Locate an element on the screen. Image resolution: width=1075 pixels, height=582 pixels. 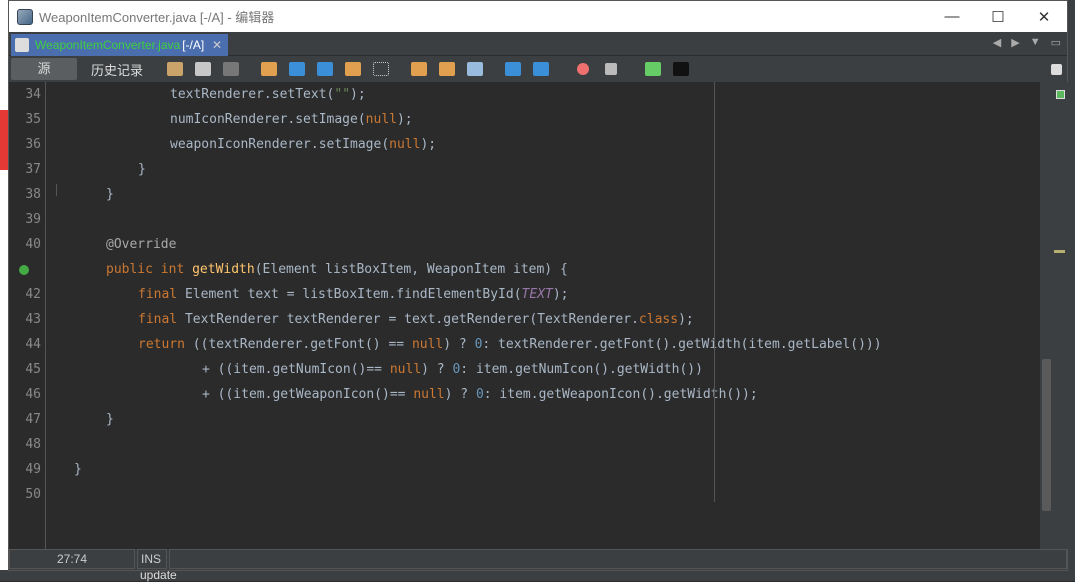
line-number: 36 is located at coordinates (33, 144).